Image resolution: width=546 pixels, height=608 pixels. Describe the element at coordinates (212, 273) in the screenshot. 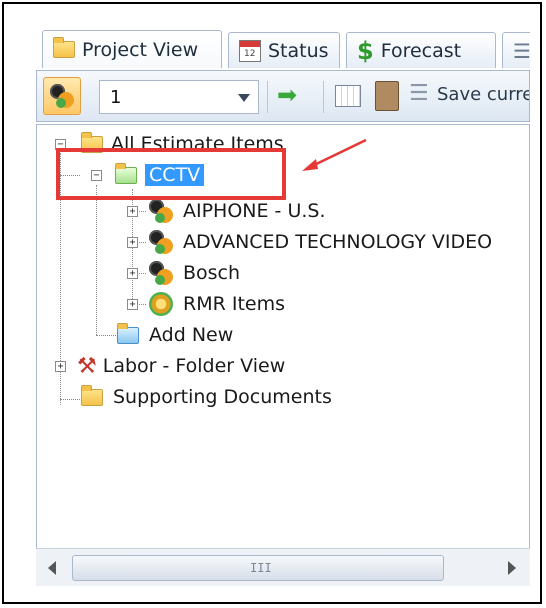

I see `node-label: Bosch` at that location.